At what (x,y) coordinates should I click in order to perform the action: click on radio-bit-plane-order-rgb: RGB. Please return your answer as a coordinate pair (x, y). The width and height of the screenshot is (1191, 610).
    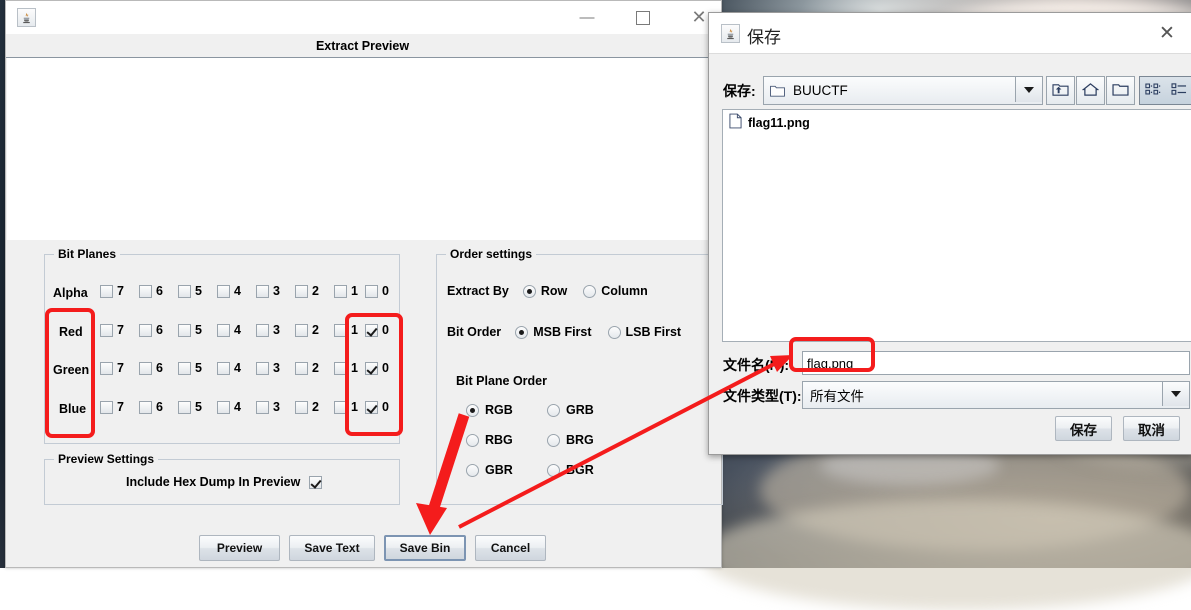
    Looking at the image, I should click on (489, 410).